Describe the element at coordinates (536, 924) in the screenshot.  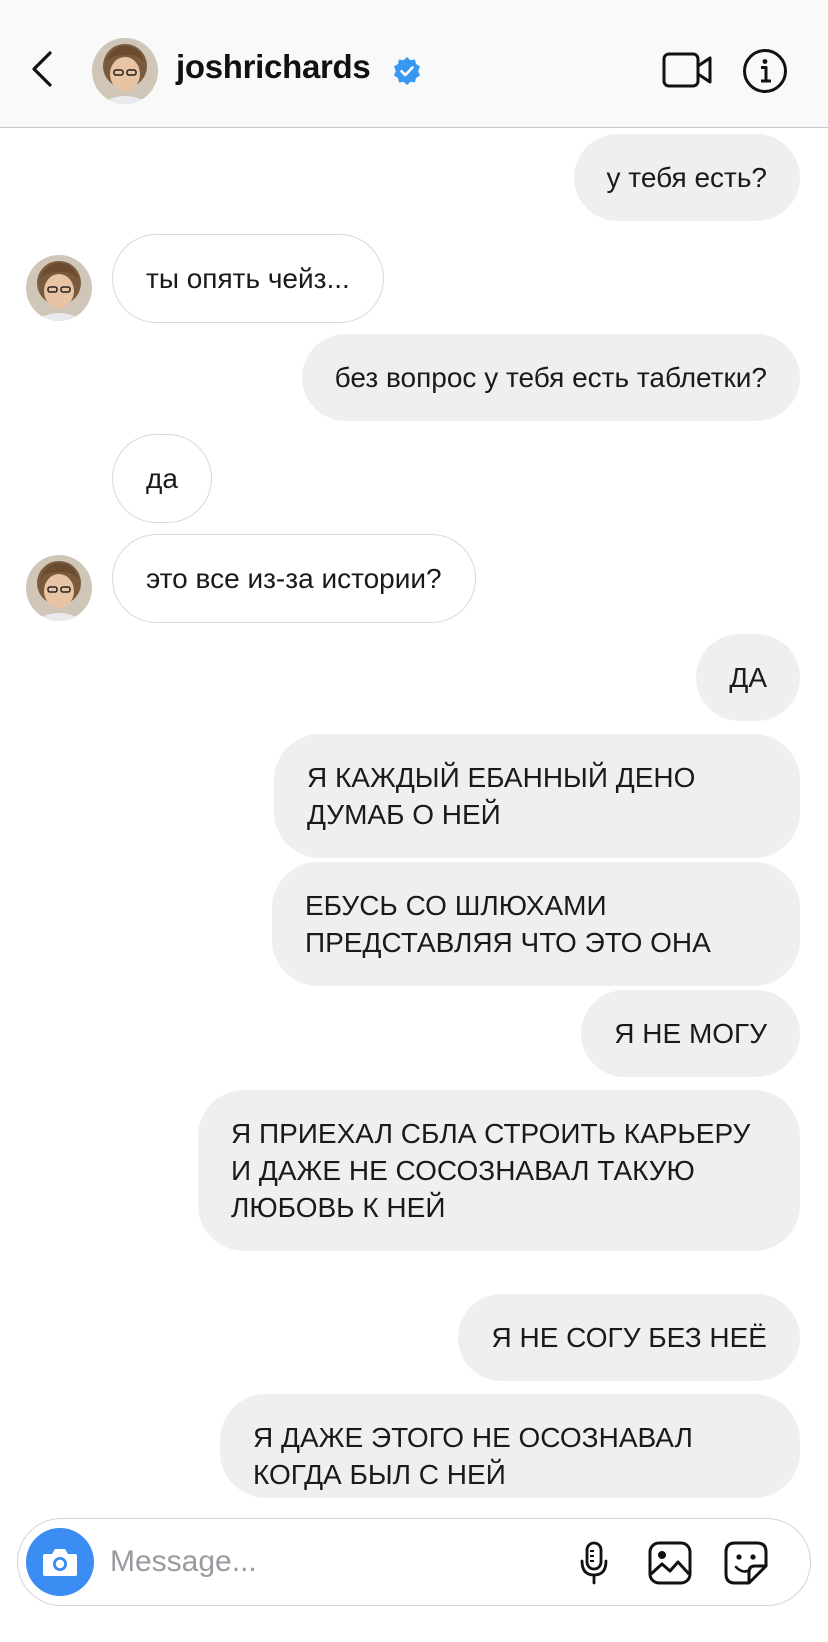
I see `message-outgoing: ЕБУСЬ СО ШЛЮХАМИ ПРЕДСТАВЛЯЯ ЧТО ЭТО ОНА` at that location.